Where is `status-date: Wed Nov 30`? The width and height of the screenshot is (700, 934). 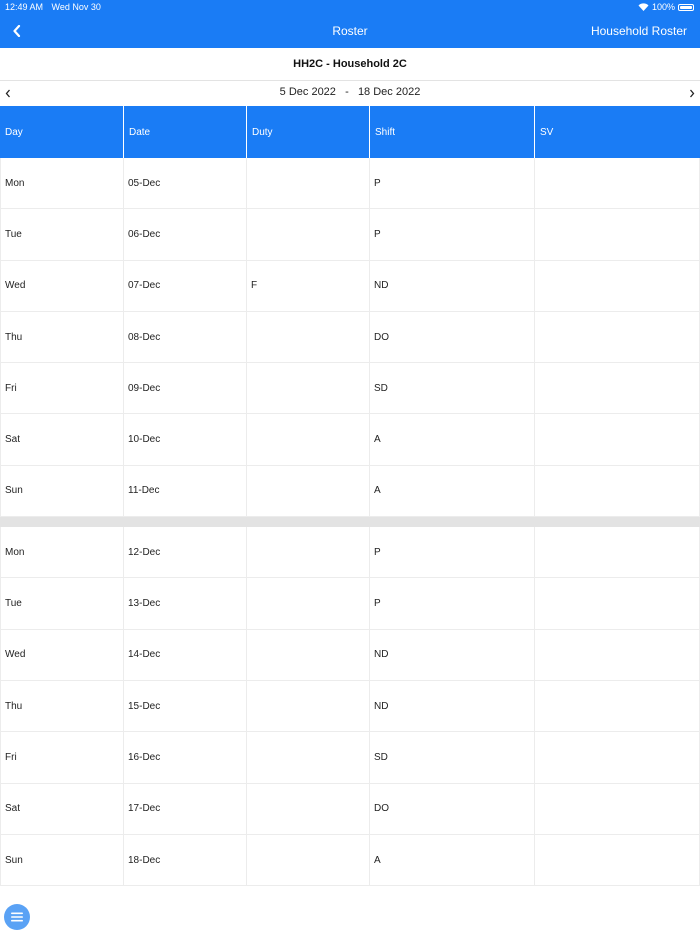
status-date: Wed Nov 30 is located at coordinates (76, 7).